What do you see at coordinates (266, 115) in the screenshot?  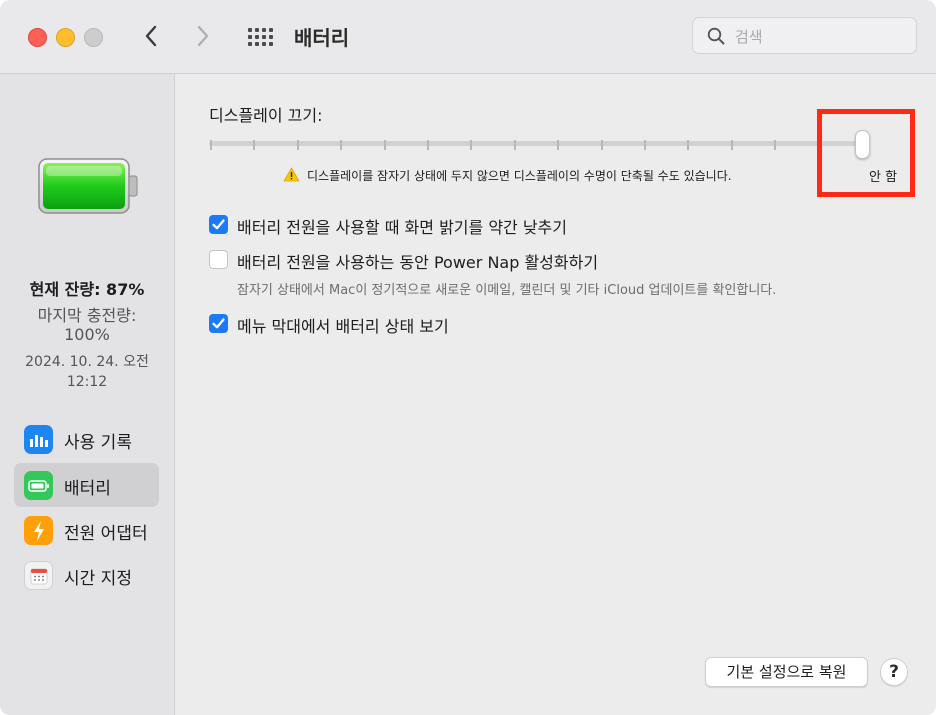 I see `display-off-label: 디스플레이 끄기:` at bounding box center [266, 115].